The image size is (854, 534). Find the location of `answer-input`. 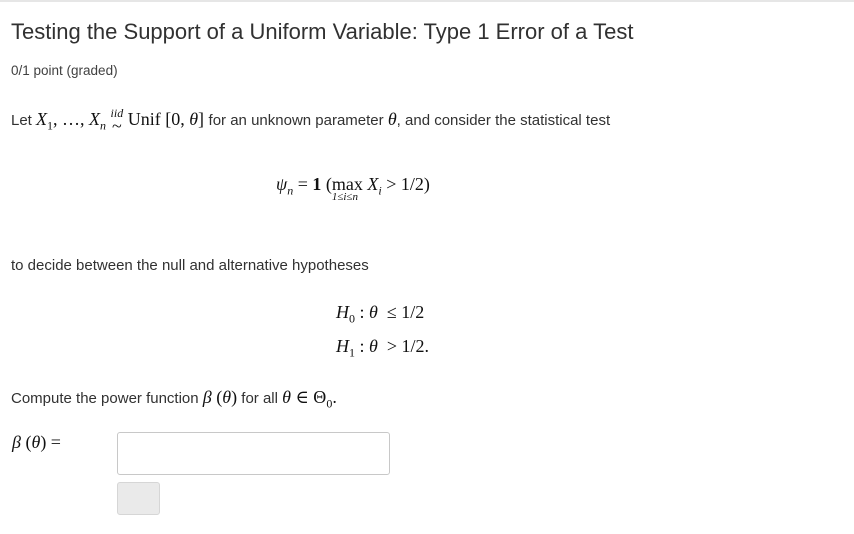

answer-input is located at coordinates (253, 453).